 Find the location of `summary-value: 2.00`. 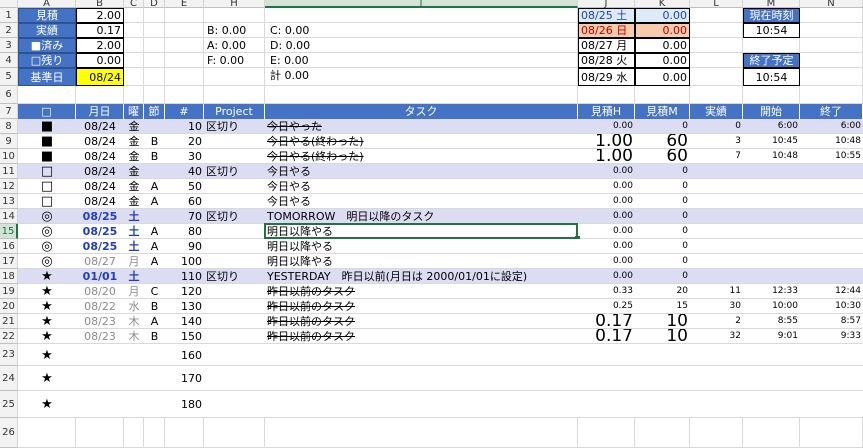

summary-value: 2.00 is located at coordinates (100, 15).